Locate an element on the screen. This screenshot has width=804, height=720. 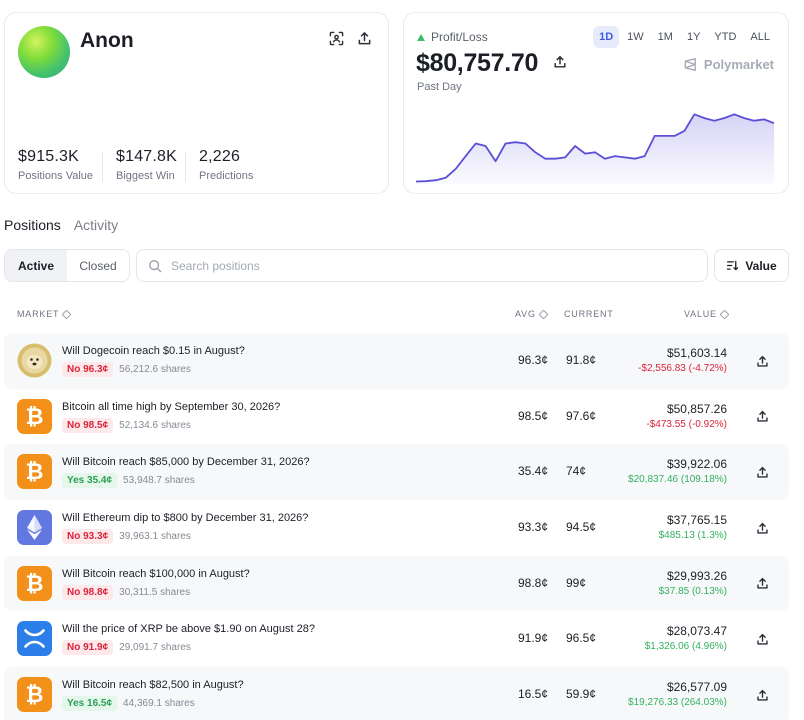
range-tab-1d: 1D is located at coordinates (606, 37).